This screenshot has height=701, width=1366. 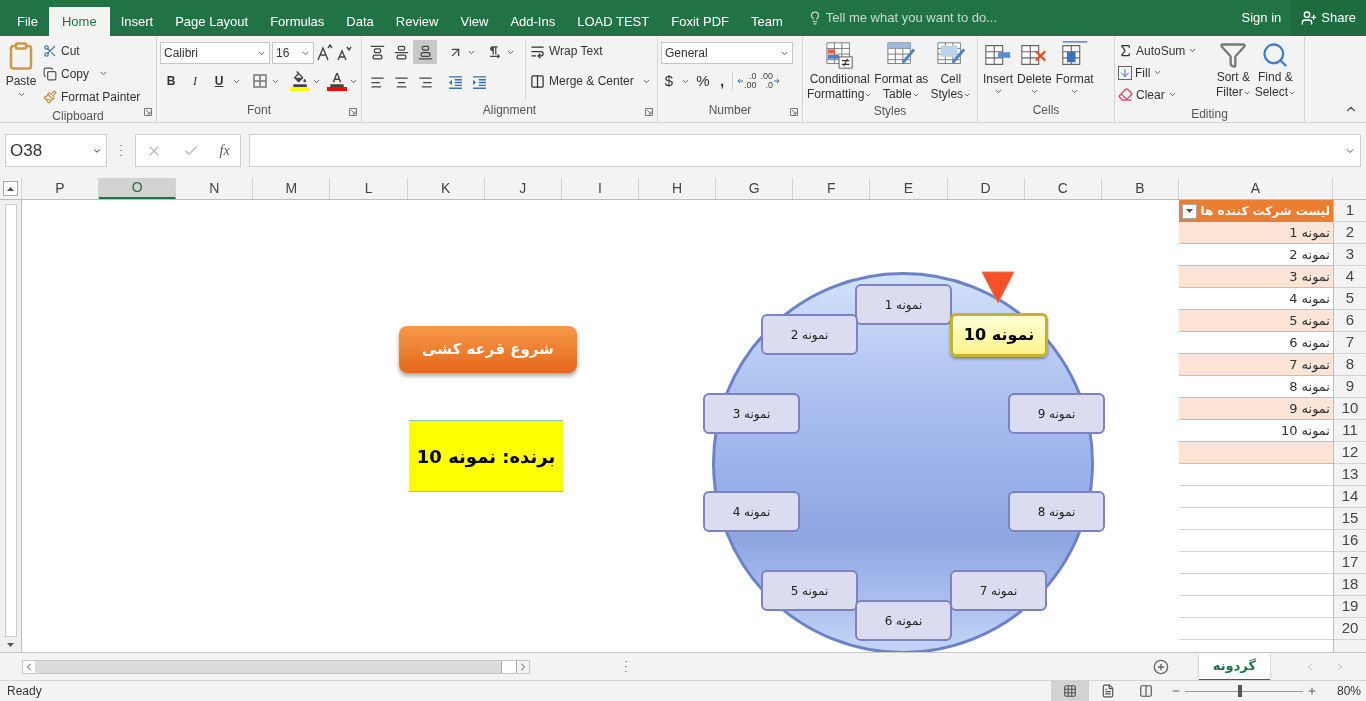 What do you see at coordinates (219, 81) in the screenshot?
I see `underline-button: U` at bounding box center [219, 81].